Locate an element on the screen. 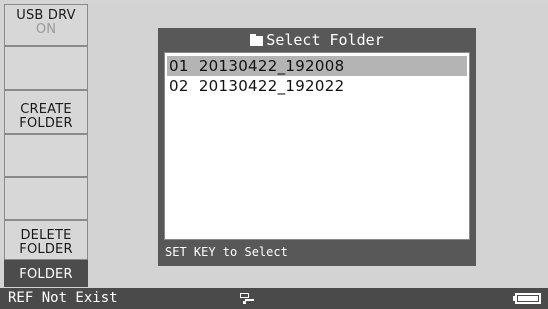  create-folder-line1: CREATE is located at coordinates (46, 109).